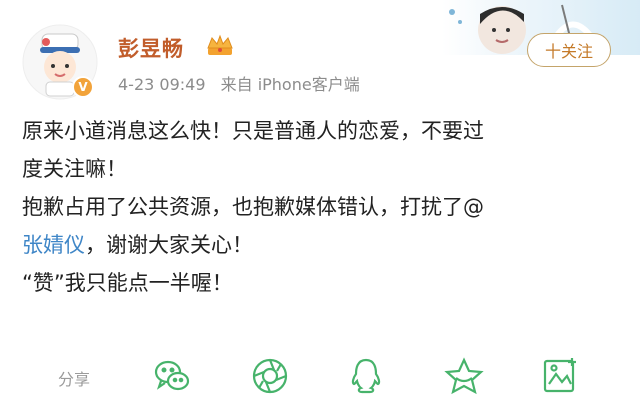 This screenshot has width=640, height=401. What do you see at coordinates (290, 84) in the screenshot?
I see `post-source: 来自 iPhone客户端` at bounding box center [290, 84].